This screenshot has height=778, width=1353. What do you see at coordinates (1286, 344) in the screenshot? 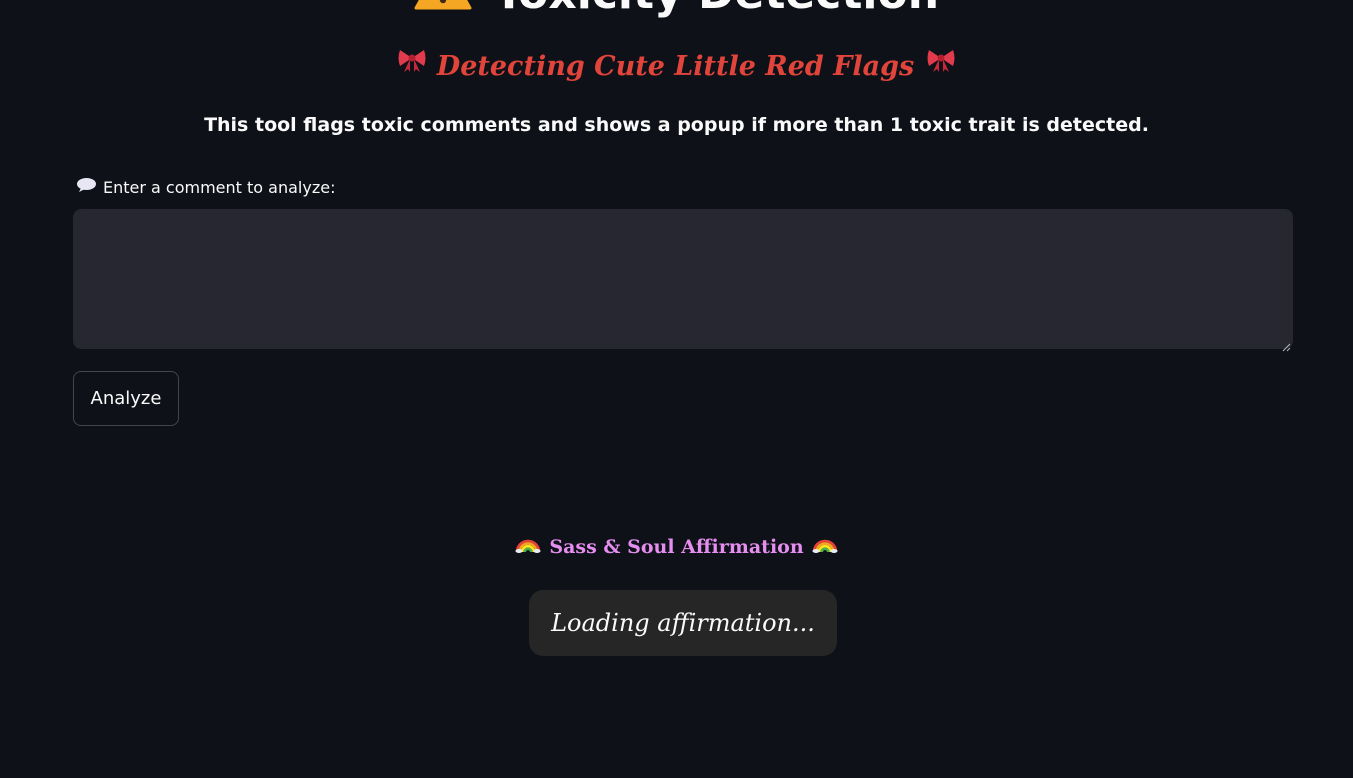
I see `resize-handle-icon` at bounding box center [1286, 344].